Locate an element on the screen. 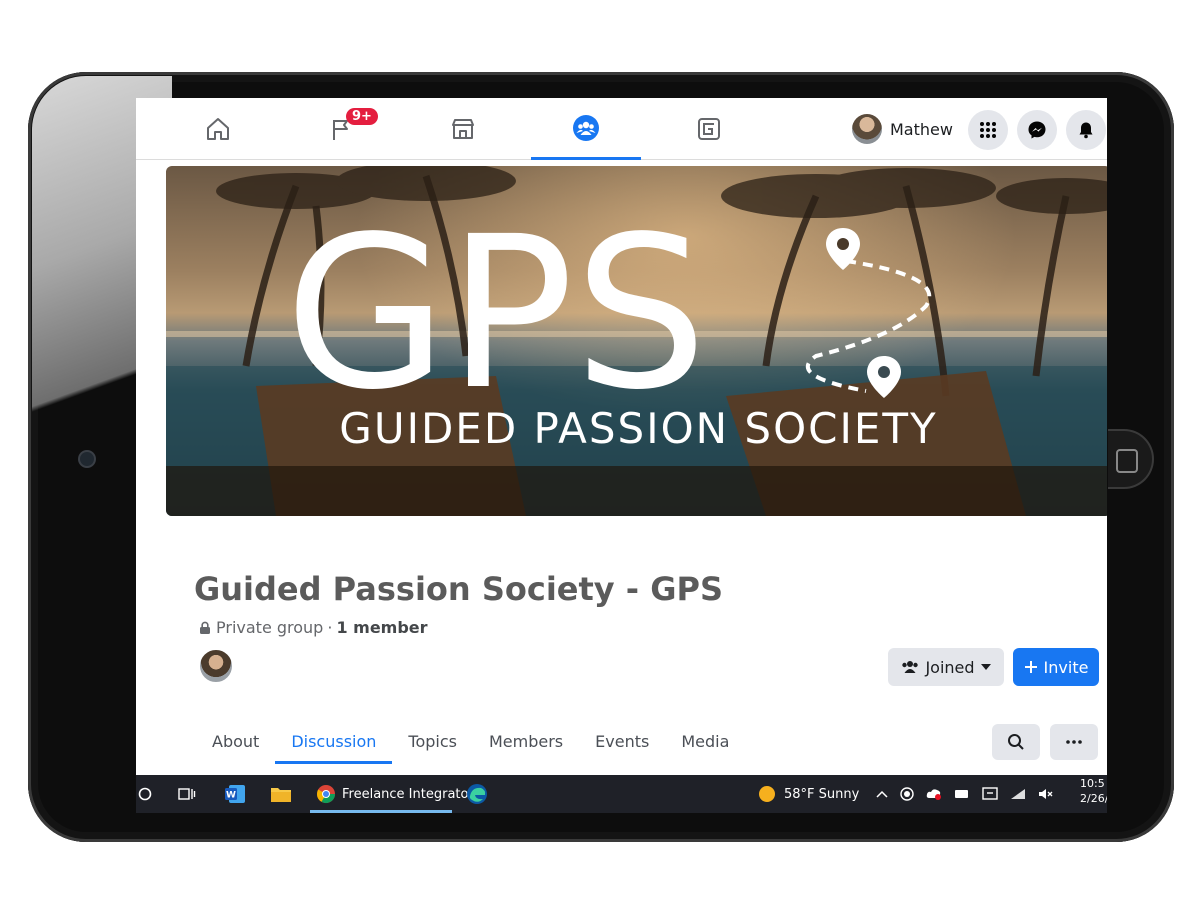 The width and height of the screenshot is (1200, 917). edge-icon is located at coordinates (477, 794).